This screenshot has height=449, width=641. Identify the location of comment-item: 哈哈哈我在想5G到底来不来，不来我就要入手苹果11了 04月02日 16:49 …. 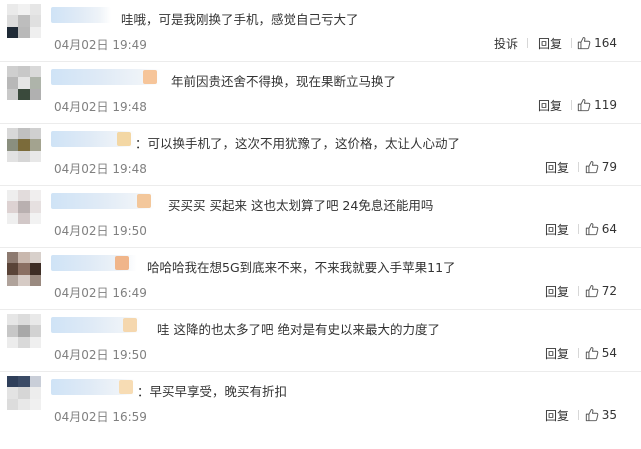
(320, 279).